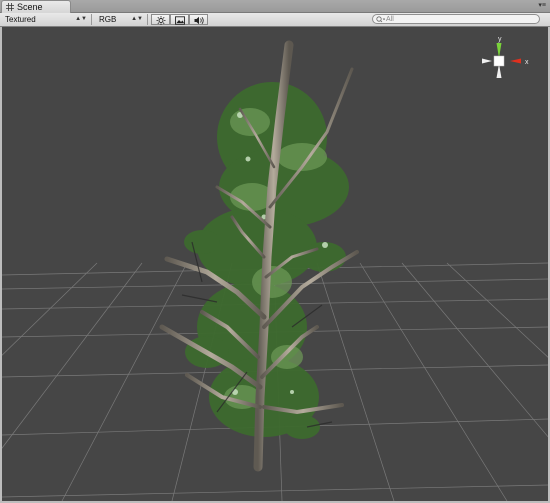 The width and height of the screenshot is (550, 503). Describe the element at coordinates (10, 7) in the screenshot. I see `scene-grid-icon` at that location.